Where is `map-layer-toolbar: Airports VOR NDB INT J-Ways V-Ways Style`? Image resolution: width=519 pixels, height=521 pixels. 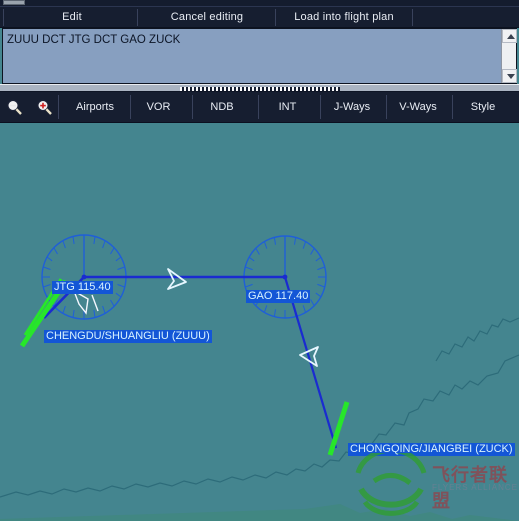 map-layer-toolbar: Airports VOR NDB INT J-Ways V-Ways Style is located at coordinates (259, 107).